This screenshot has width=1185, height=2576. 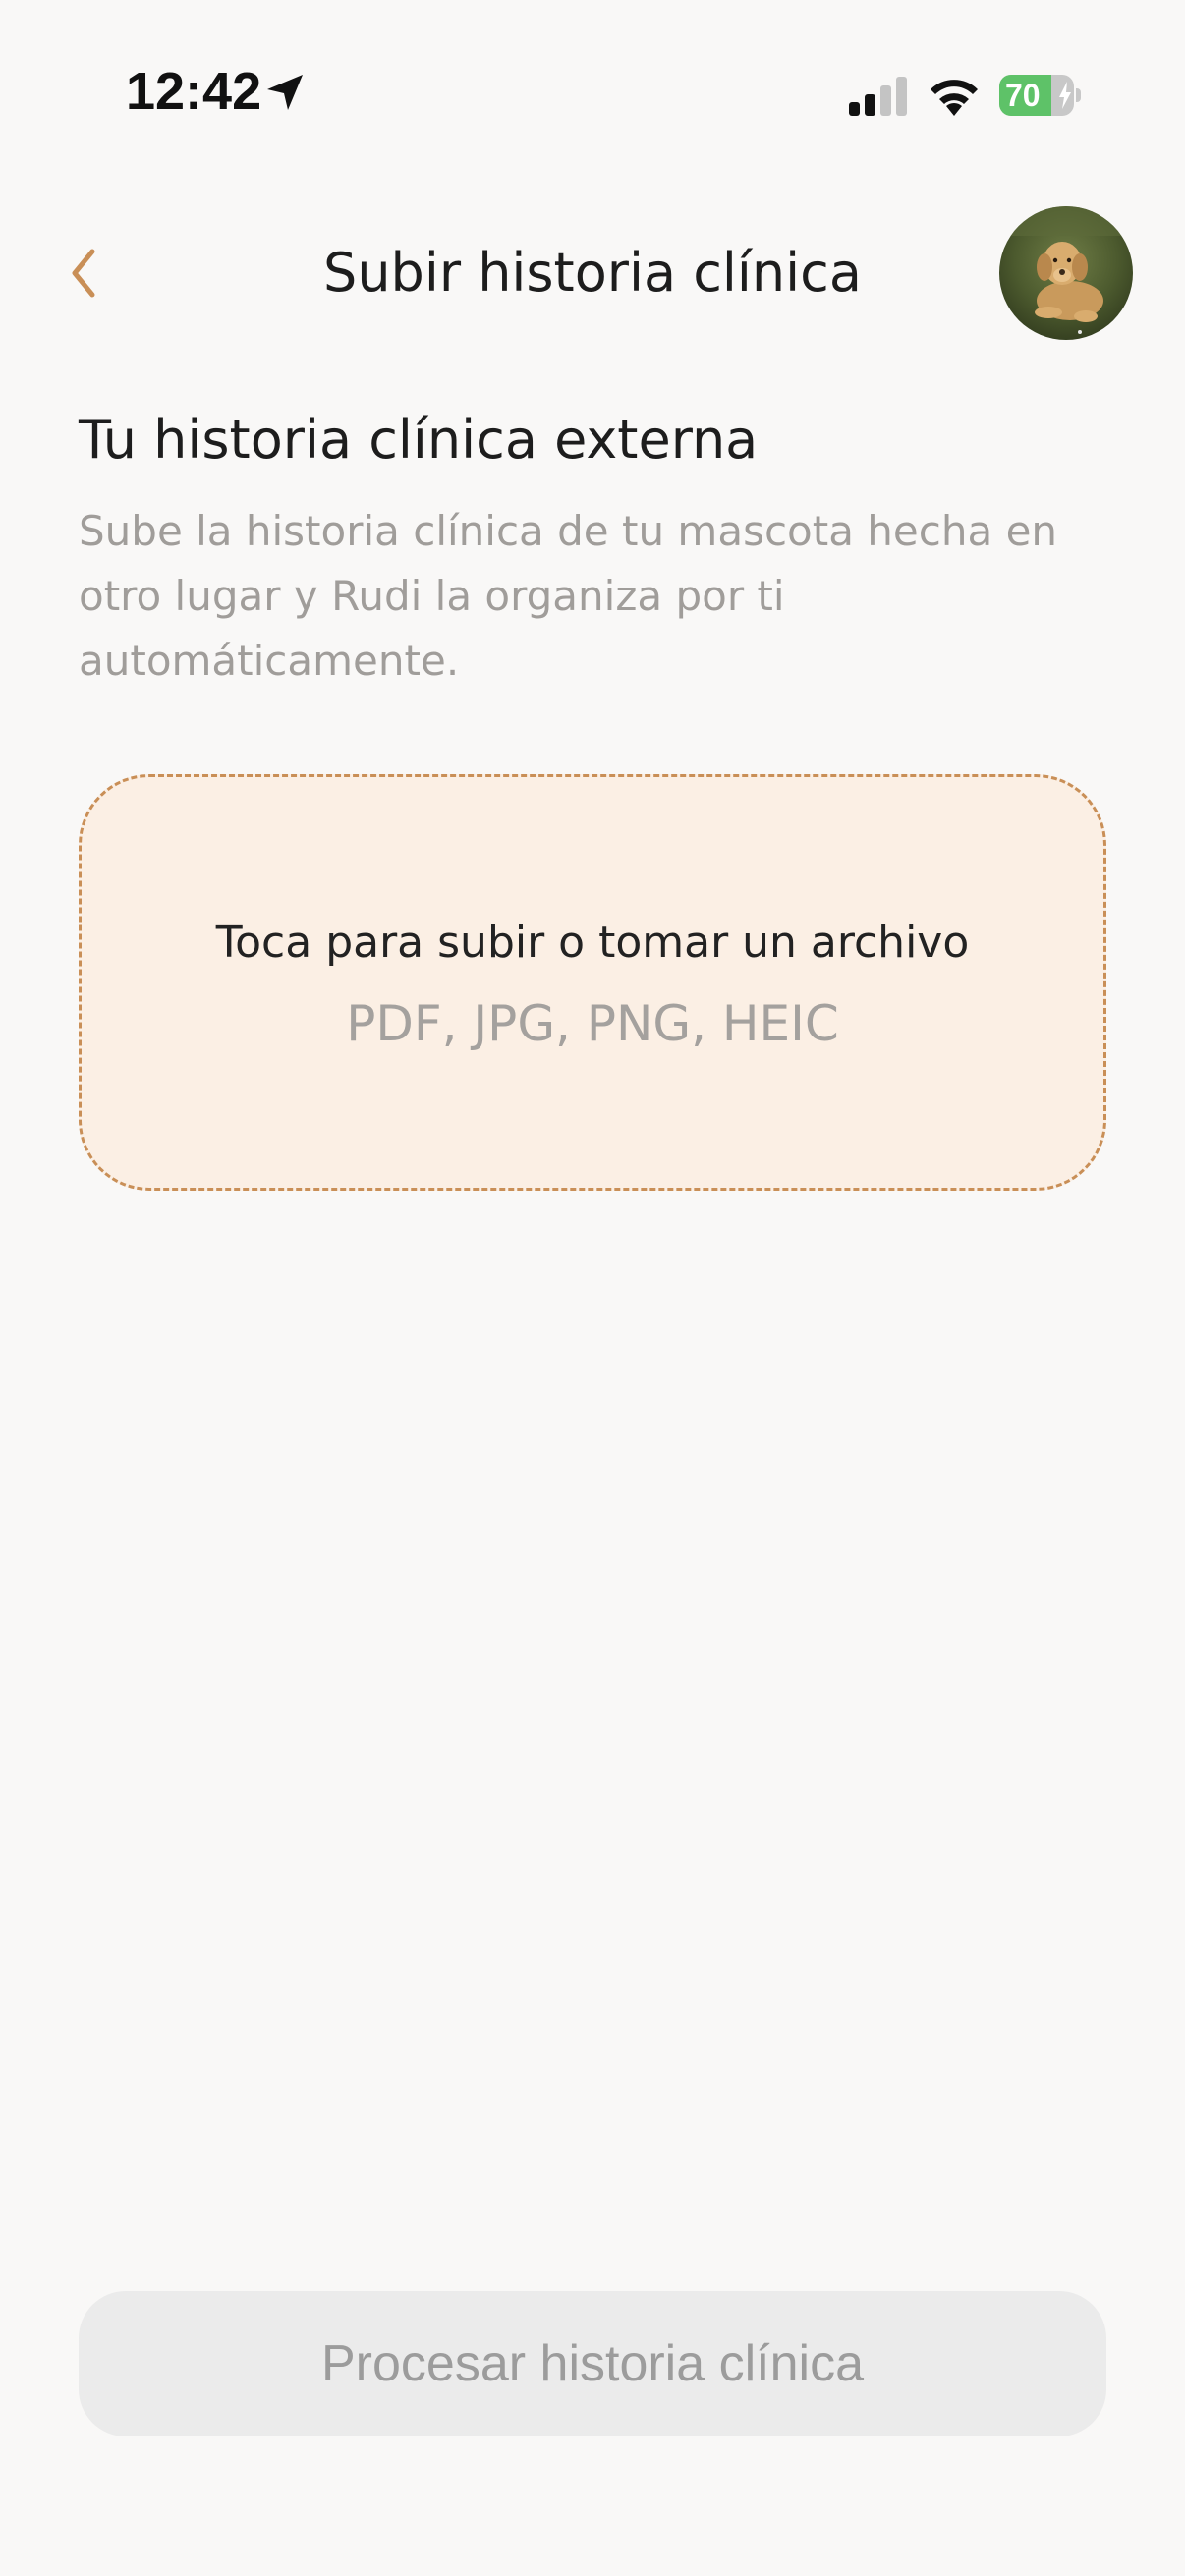 What do you see at coordinates (592, 2363) in the screenshot?
I see `process-button: Procesar historia clínica` at bounding box center [592, 2363].